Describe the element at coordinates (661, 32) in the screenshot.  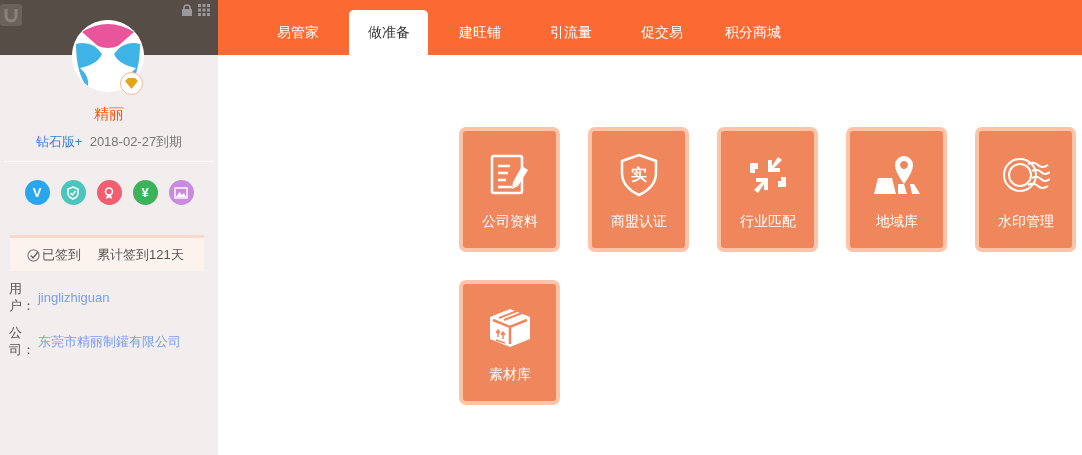
I see `nav-tab: 促交易` at that location.